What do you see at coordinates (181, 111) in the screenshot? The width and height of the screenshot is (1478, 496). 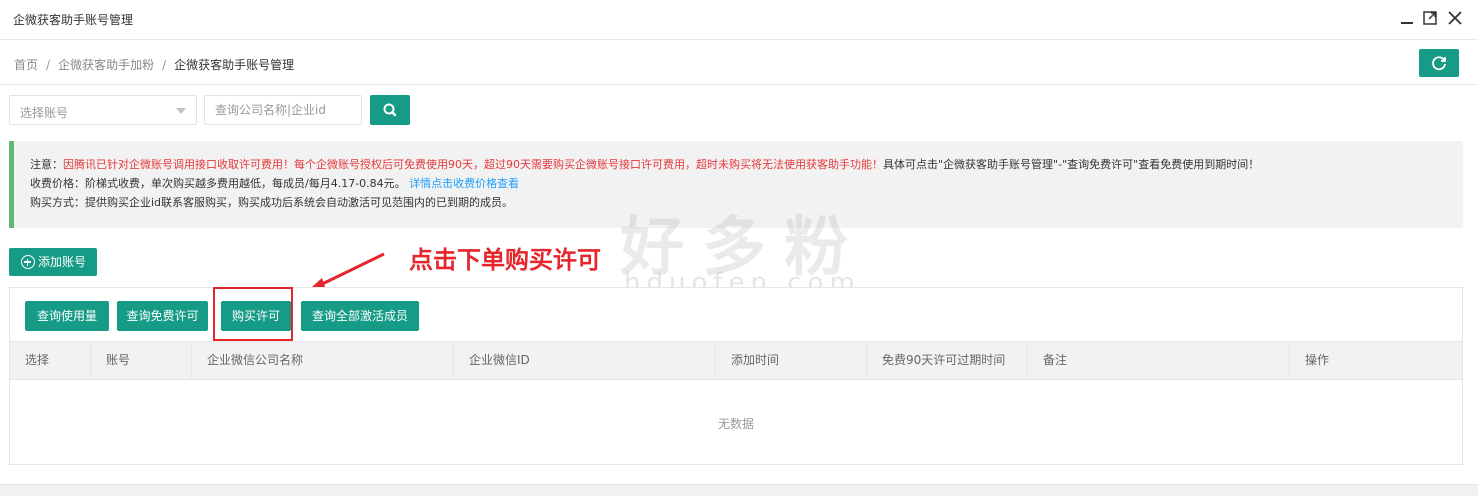 I see `caret-down-icon` at bounding box center [181, 111].